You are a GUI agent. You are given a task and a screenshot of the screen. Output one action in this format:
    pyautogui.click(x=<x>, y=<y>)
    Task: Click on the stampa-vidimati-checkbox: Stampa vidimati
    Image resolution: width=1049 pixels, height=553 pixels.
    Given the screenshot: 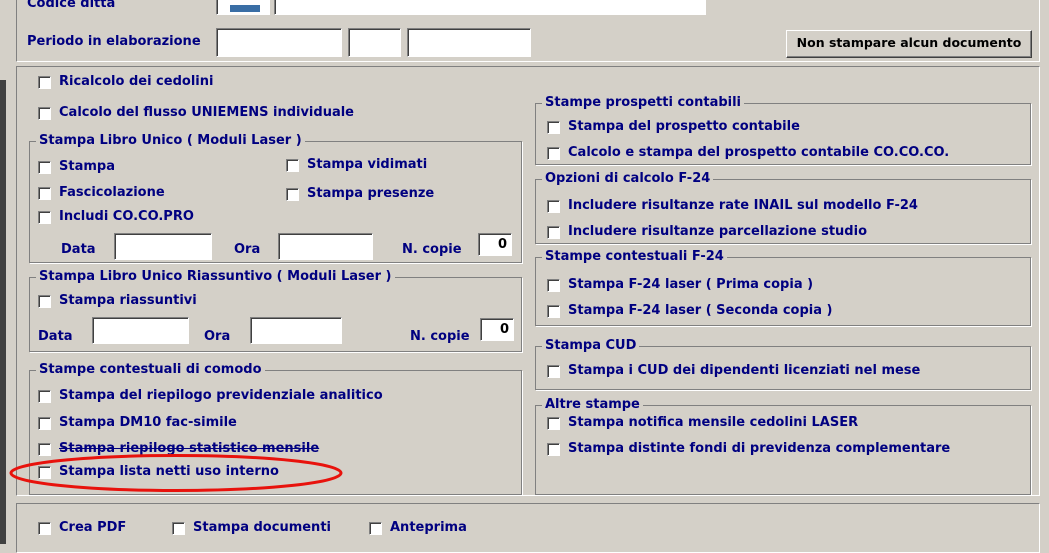 What is the action you would take?
    pyautogui.click(x=356, y=165)
    